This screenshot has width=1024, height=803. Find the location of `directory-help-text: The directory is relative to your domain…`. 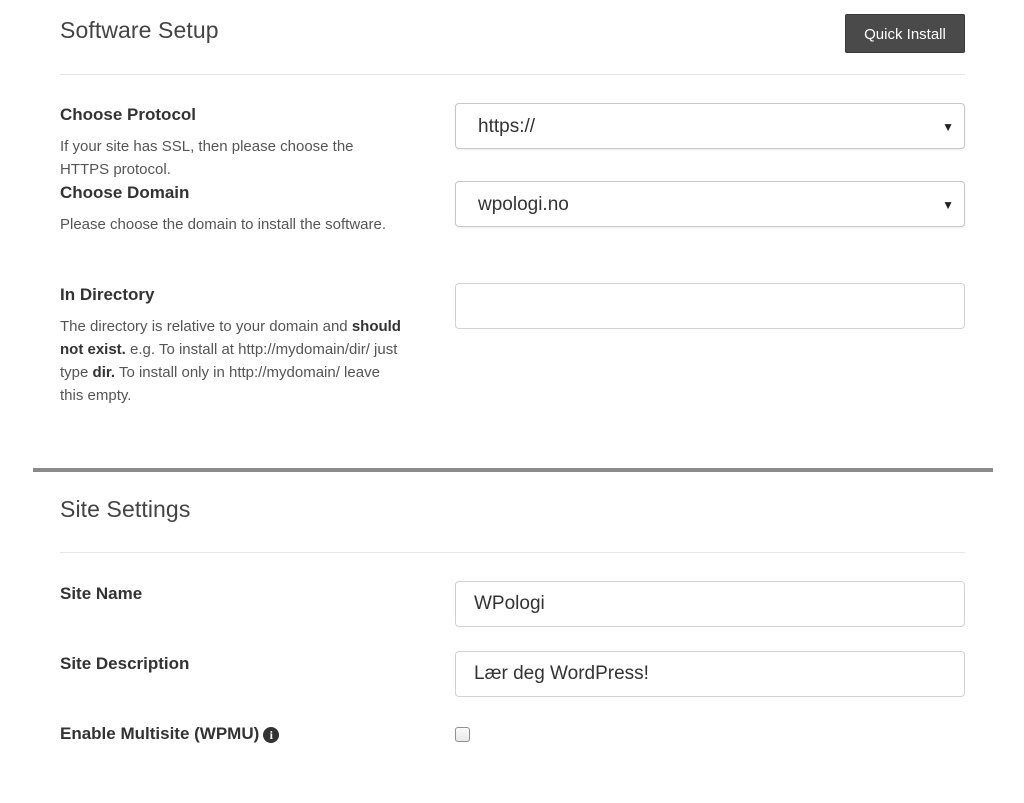

directory-help-text: The directory is relative to your domain… is located at coordinates (206, 326).